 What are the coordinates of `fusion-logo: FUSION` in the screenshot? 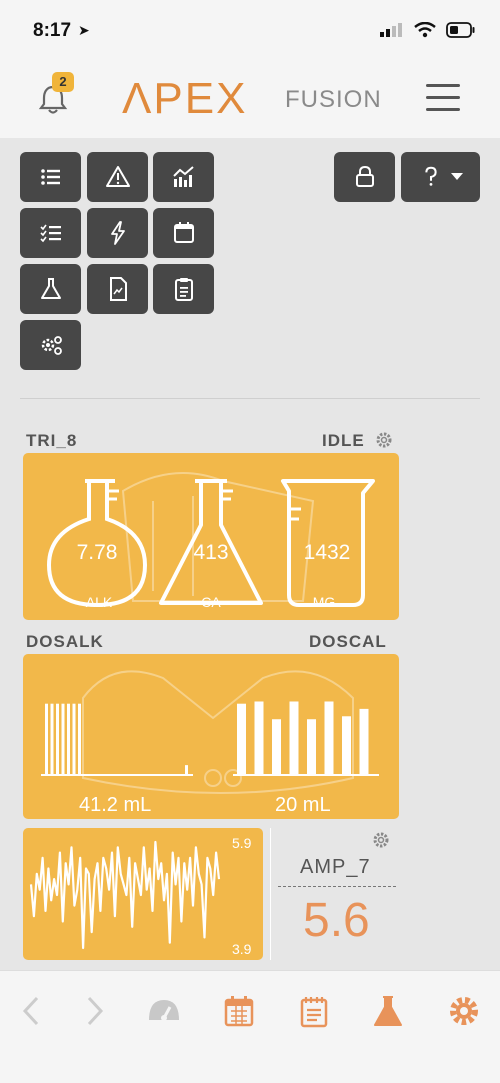 It's located at (333, 99).